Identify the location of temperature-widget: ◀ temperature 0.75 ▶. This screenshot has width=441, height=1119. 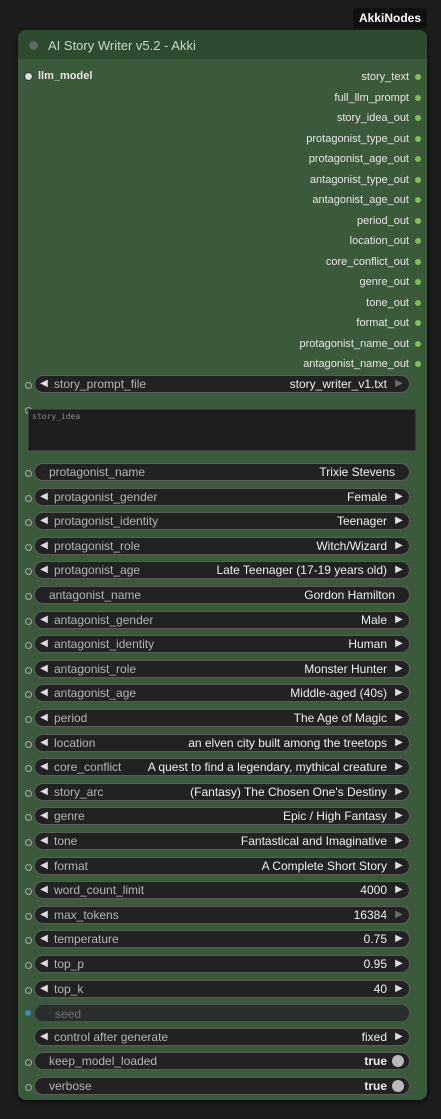
(222, 939).